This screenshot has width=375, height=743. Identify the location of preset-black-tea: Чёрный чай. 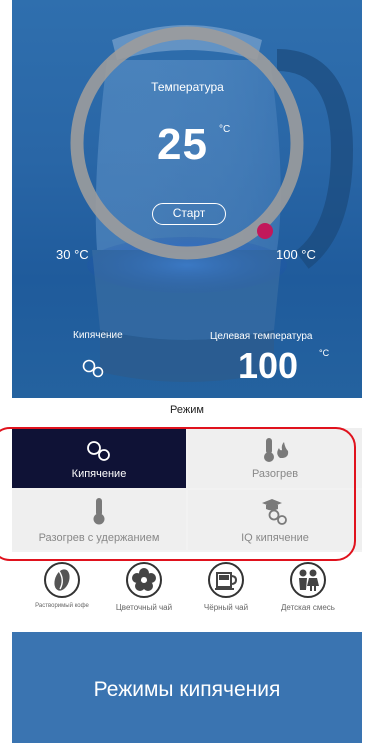
(226, 587).